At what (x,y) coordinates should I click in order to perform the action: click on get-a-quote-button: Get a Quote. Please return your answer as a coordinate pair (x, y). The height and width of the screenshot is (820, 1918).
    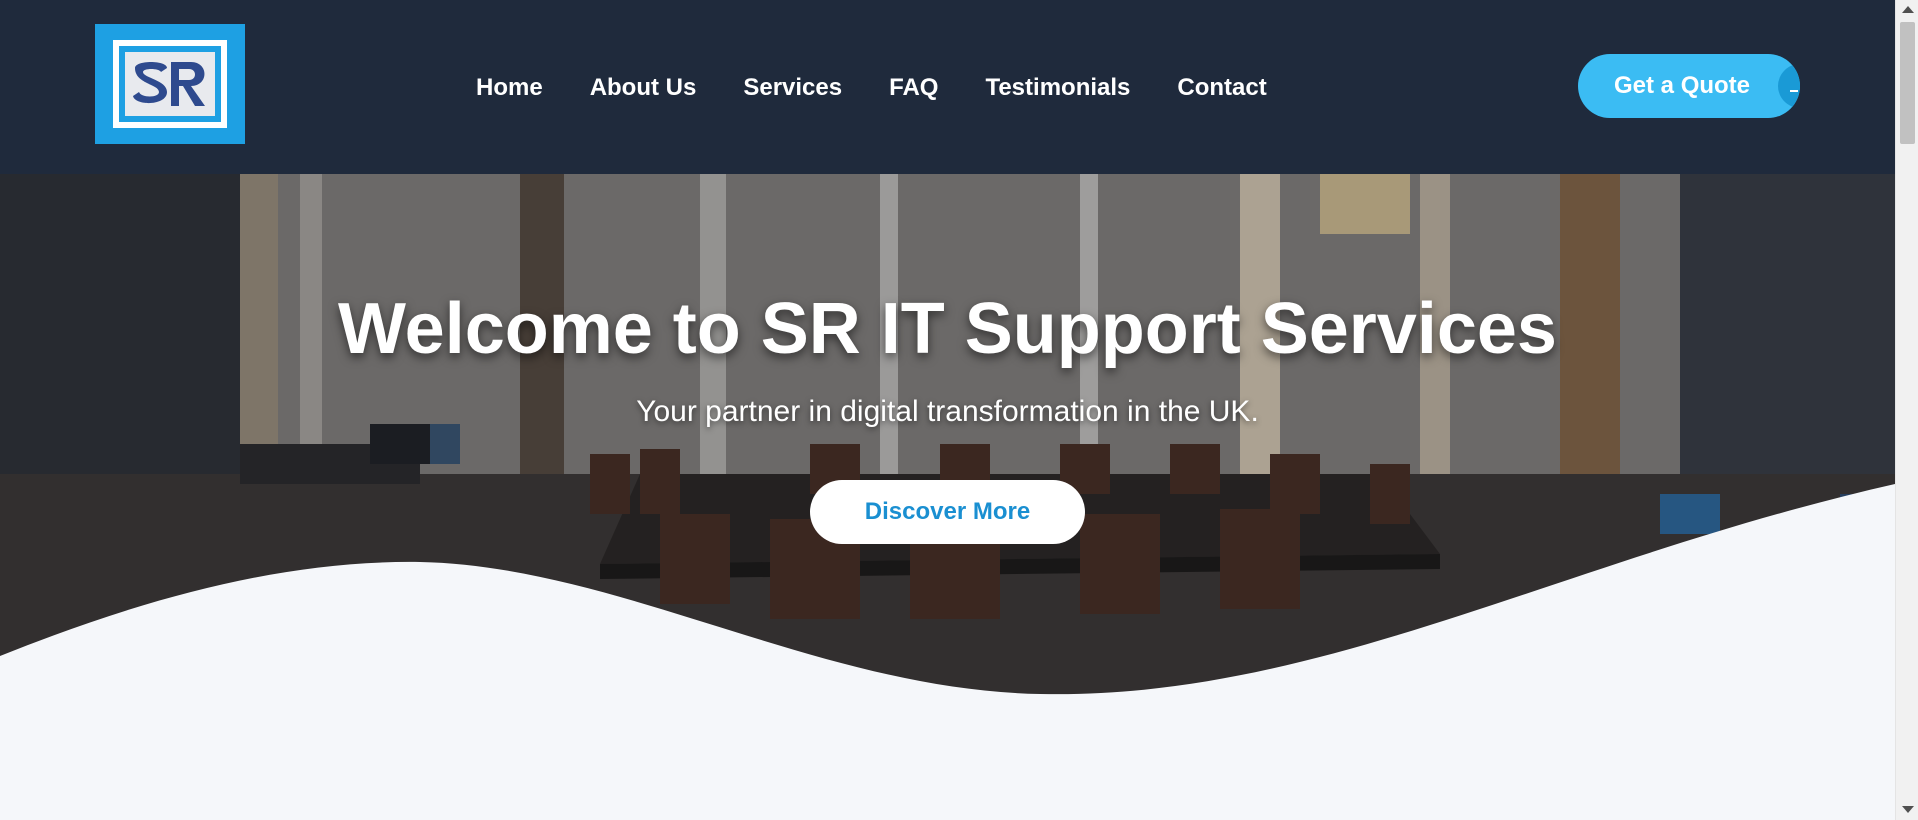
    Looking at the image, I should click on (1689, 86).